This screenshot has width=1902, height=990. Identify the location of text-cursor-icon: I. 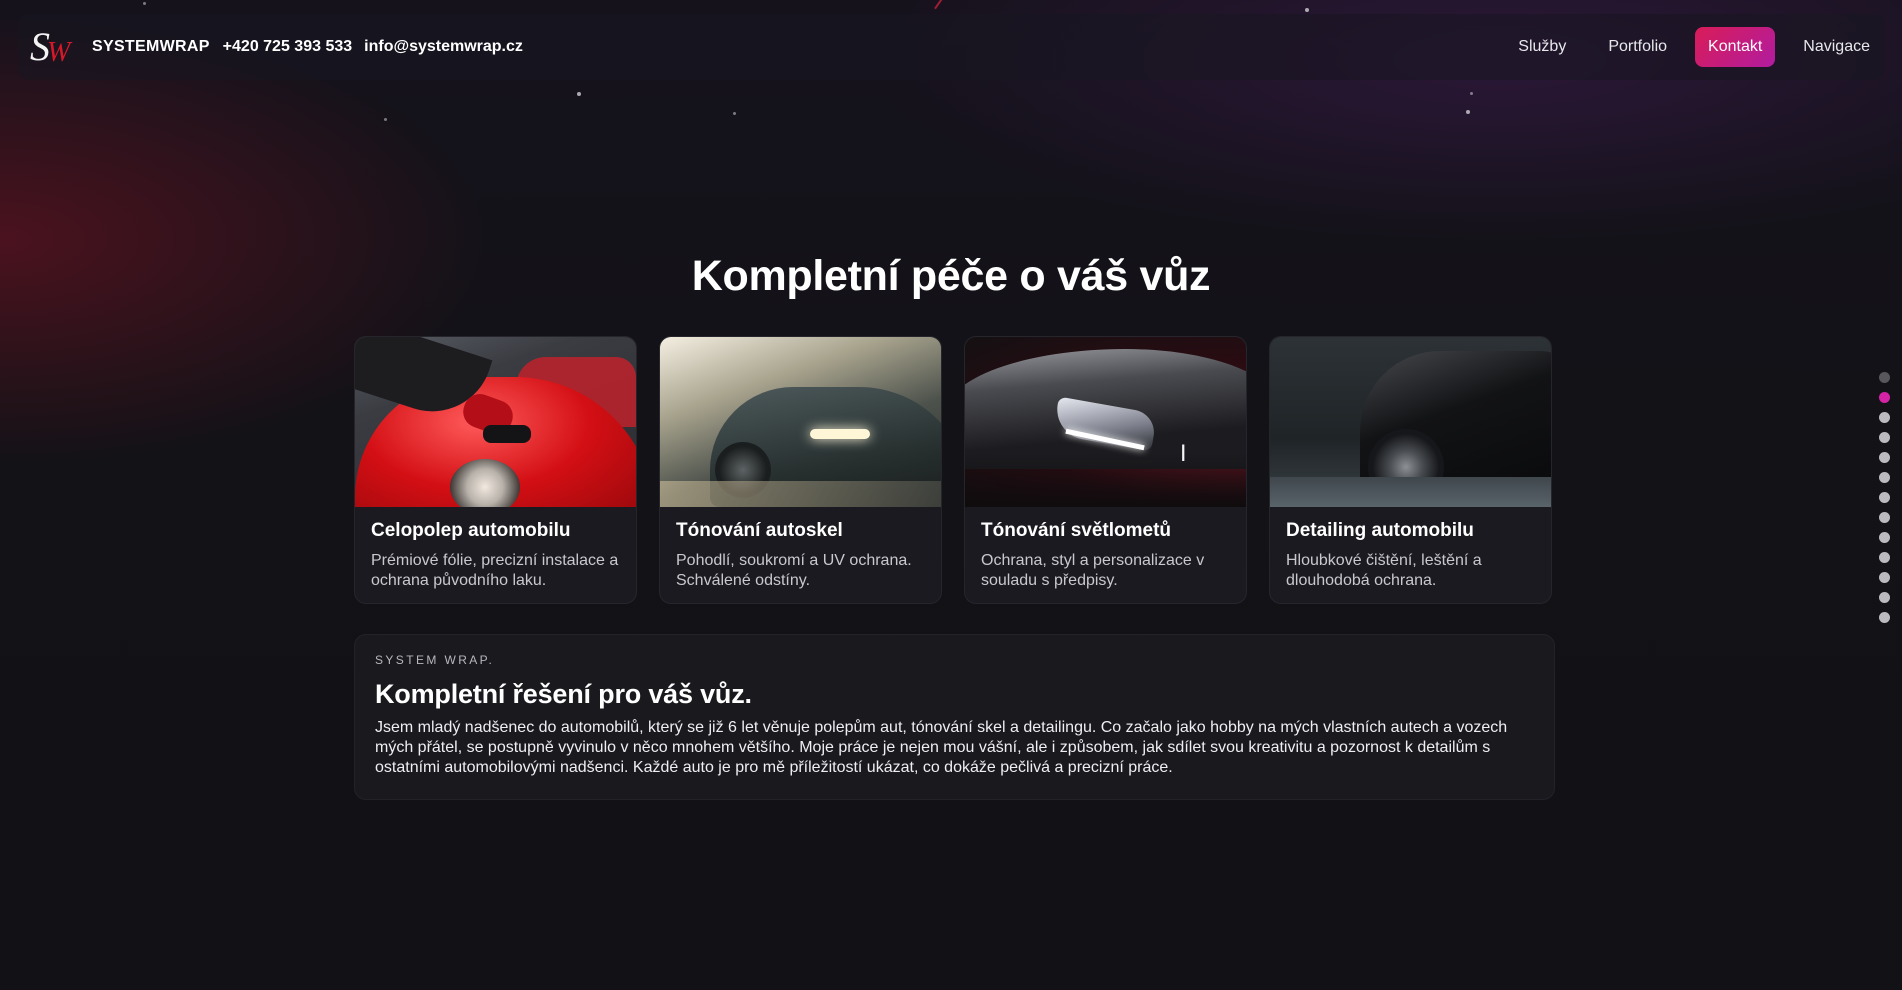
(1183, 454).